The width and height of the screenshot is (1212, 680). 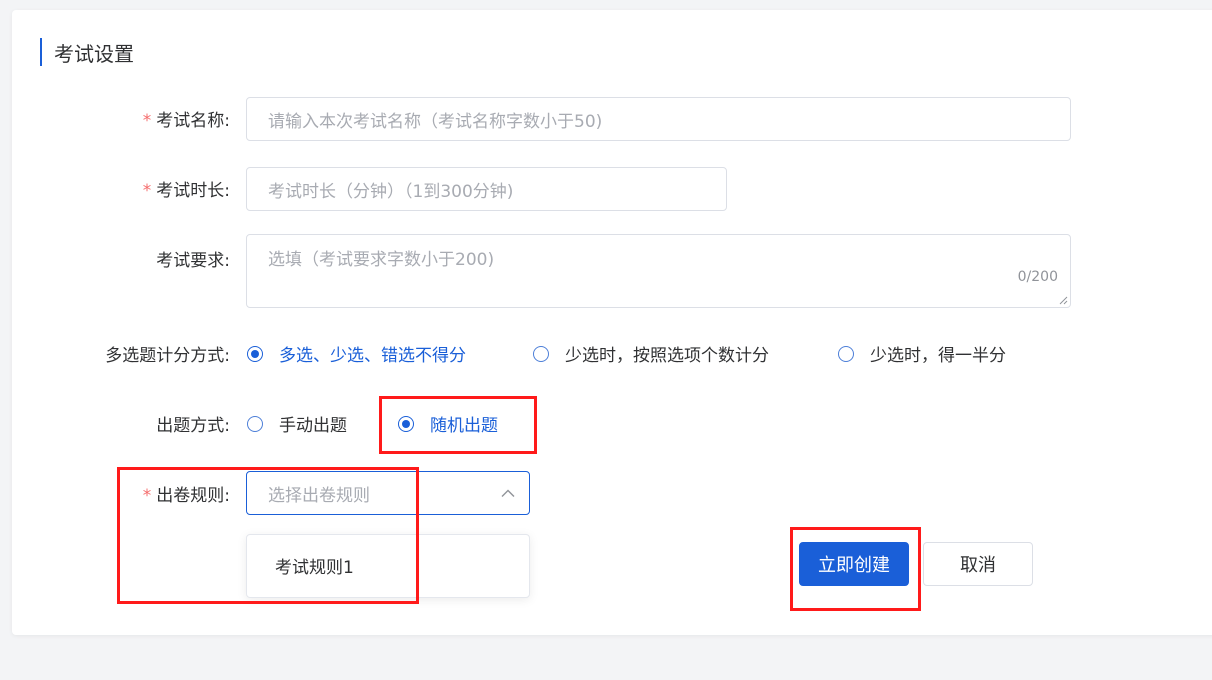 What do you see at coordinates (319, 495) in the screenshot?
I see `paper-rule-placeholder: 选择出卷规则` at bounding box center [319, 495].